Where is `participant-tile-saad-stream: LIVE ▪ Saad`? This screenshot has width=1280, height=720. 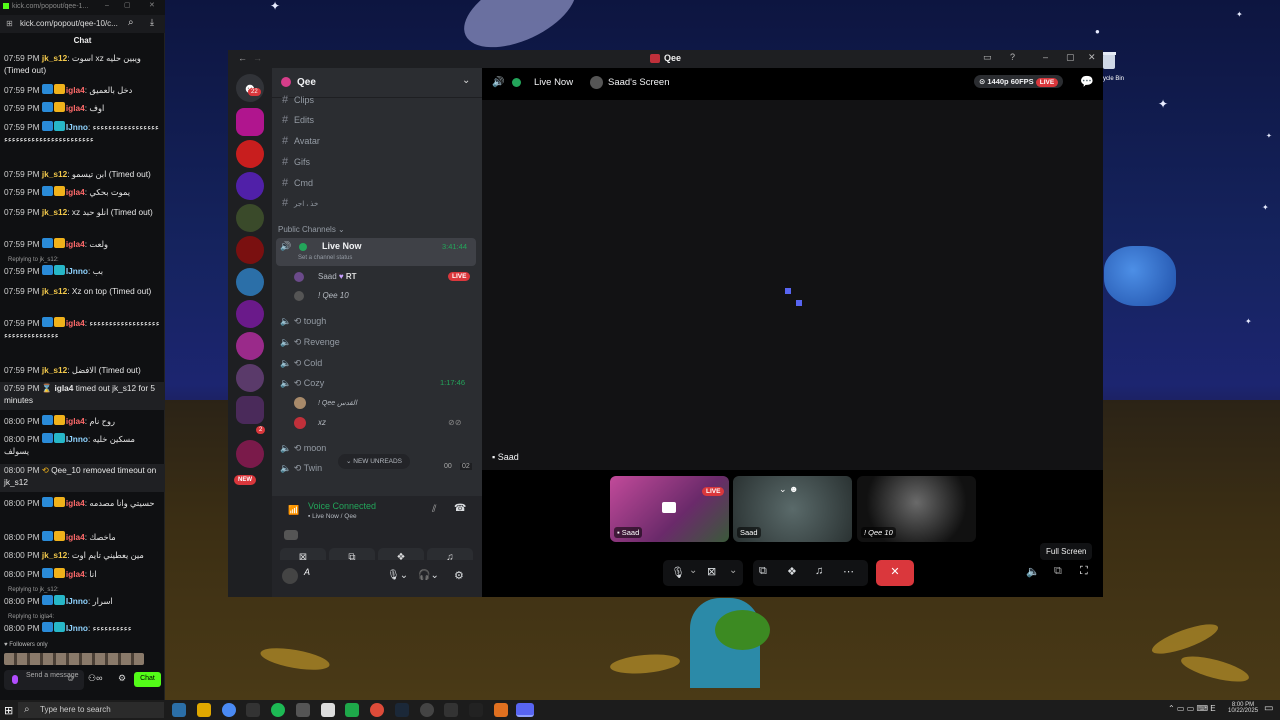 participant-tile-saad-stream: LIVE ▪ Saad is located at coordinates (669, 509).